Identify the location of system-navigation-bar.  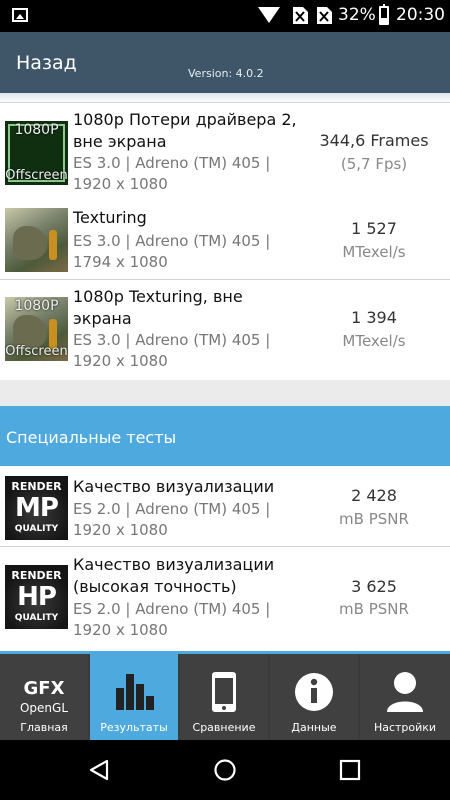
(225, 770).